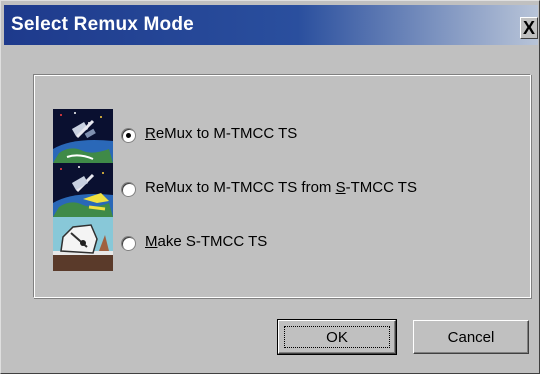 Image resolution: width=540 pixels, height=374 pixels. I want to click on label-prefix: ReMux to M-TMCC TS from, so click(240, 187).